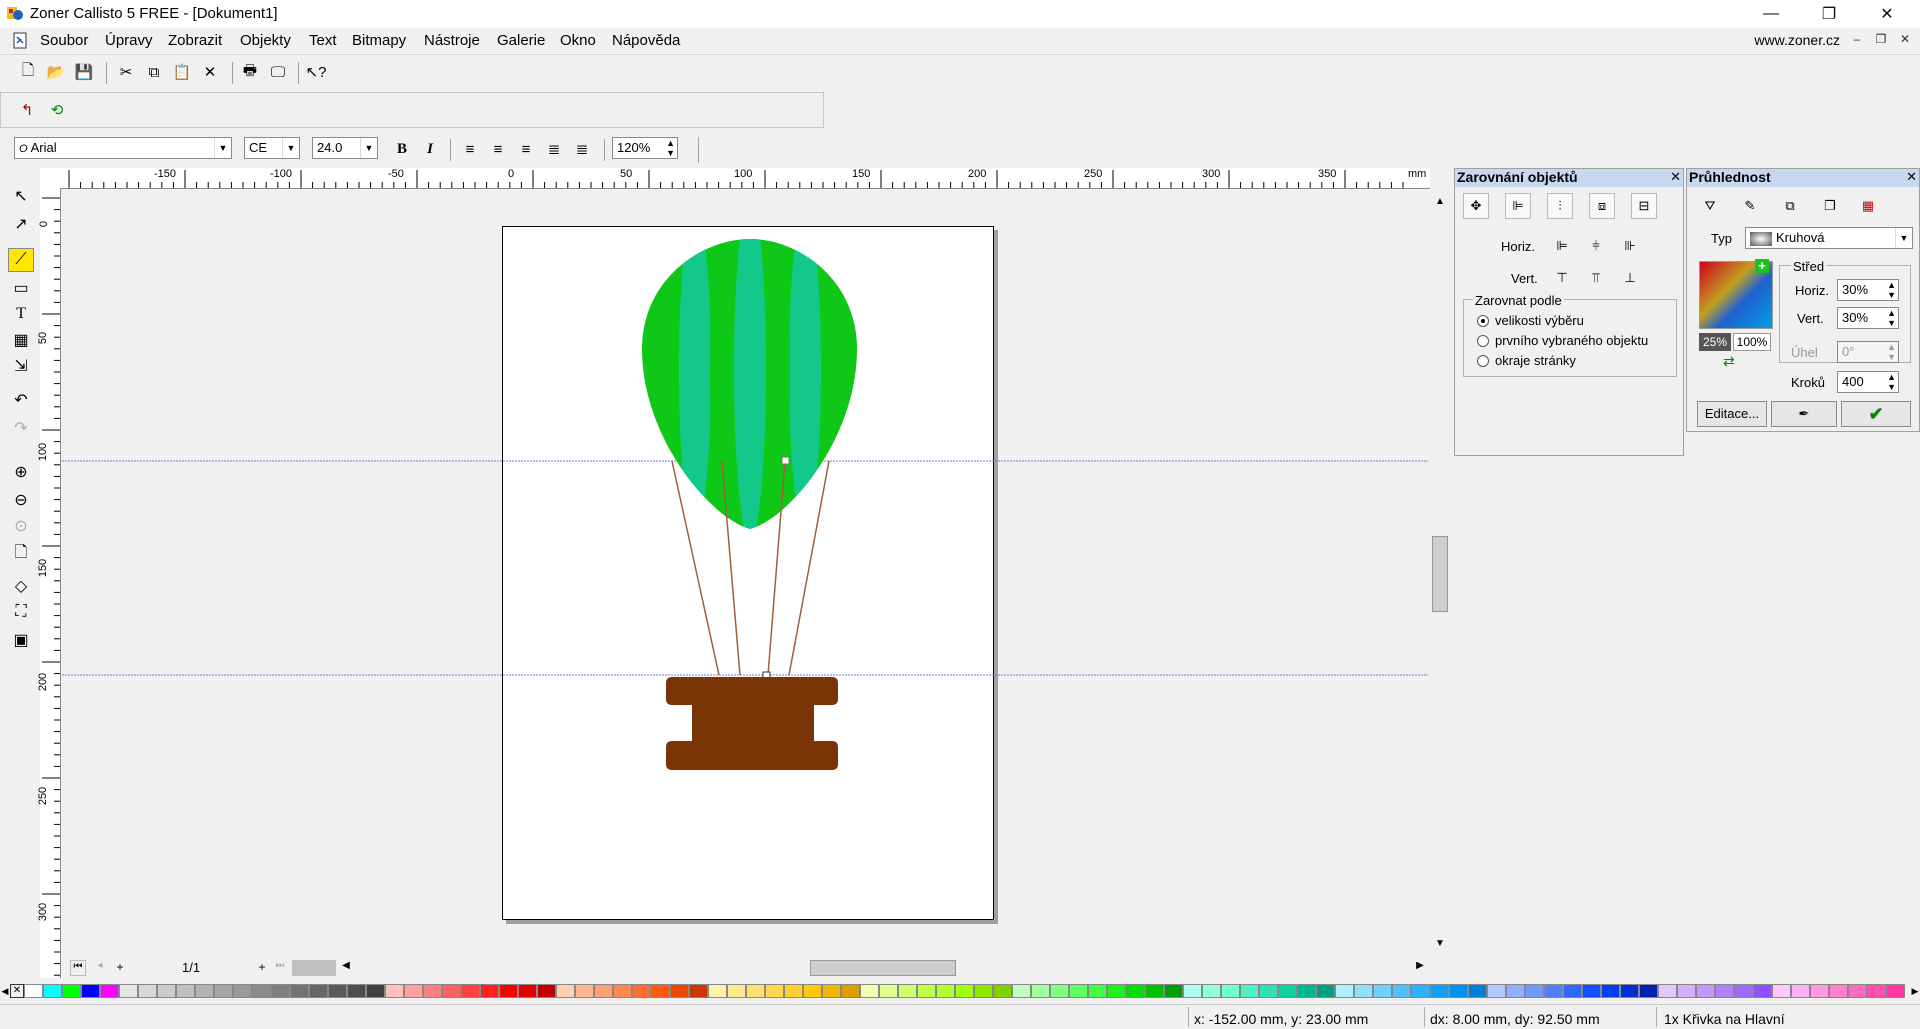 The width and height of the screenshot is (1920, 1029). I want to click on display-icon: 🖵, so click(278, 72).